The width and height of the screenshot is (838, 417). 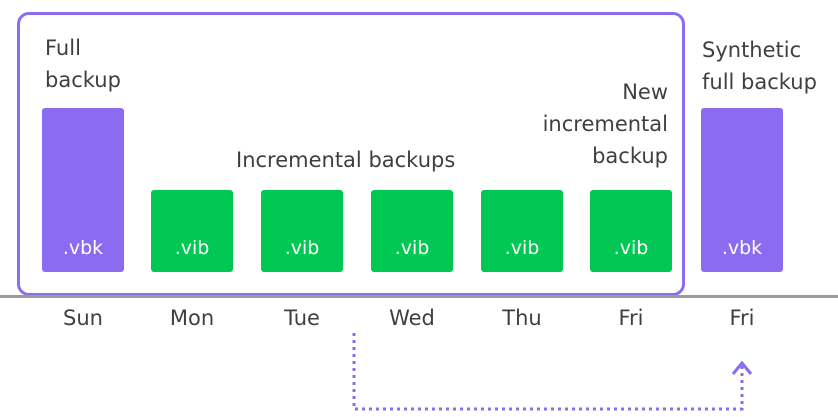 I want to click on synthesis-arrow-path, so click(x=548, y=372).